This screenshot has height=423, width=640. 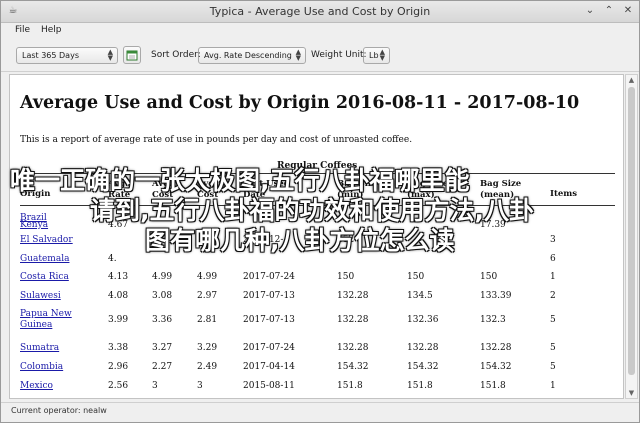 I want to click on origin-link: El Salvador, so click(x=46, y=240).